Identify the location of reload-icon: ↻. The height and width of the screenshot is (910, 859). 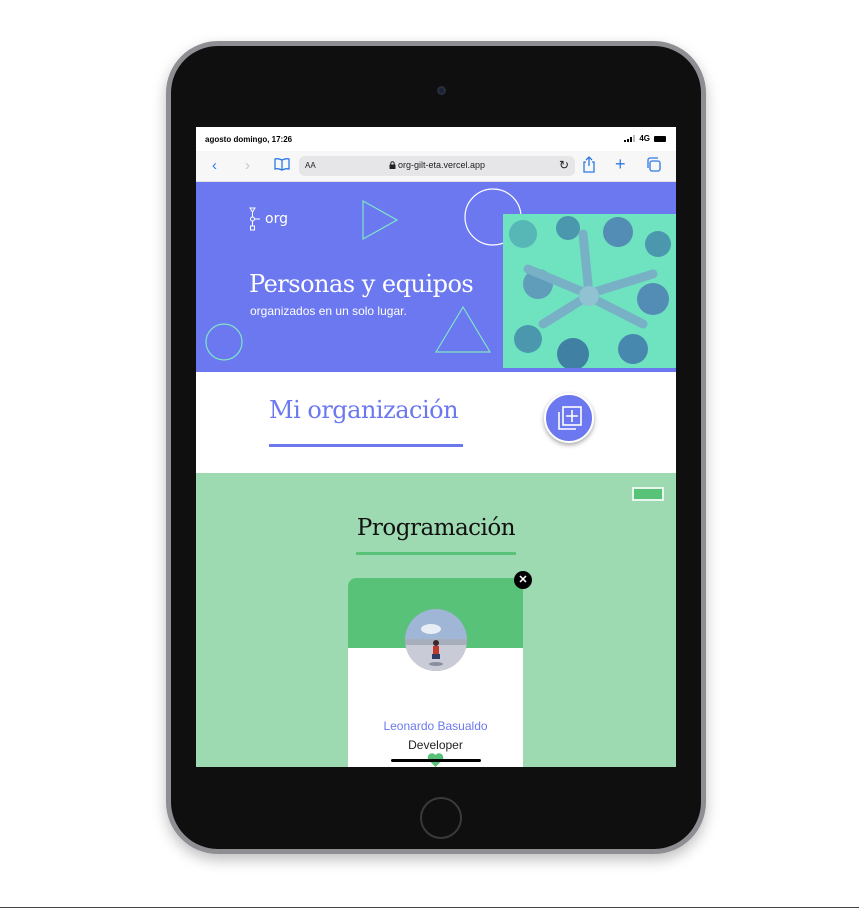
(564, 165).